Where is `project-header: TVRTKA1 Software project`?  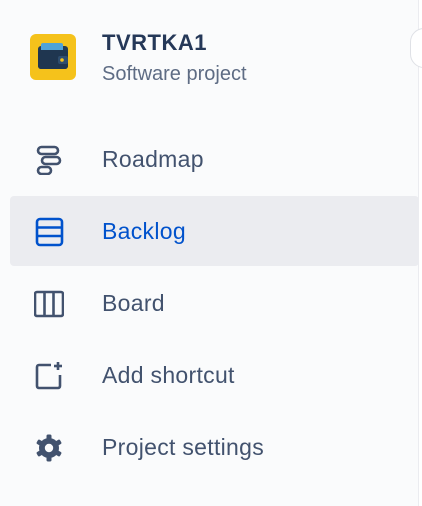
project-header: TVRTKA1 Software project is located at coordinates (215, 60).